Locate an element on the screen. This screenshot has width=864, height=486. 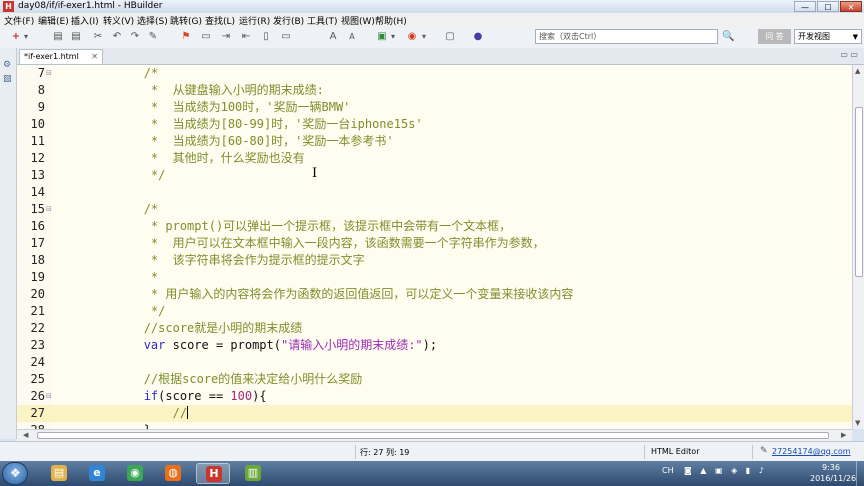
clock-date: 2016/11/26 is located at coordinates (833, 478).